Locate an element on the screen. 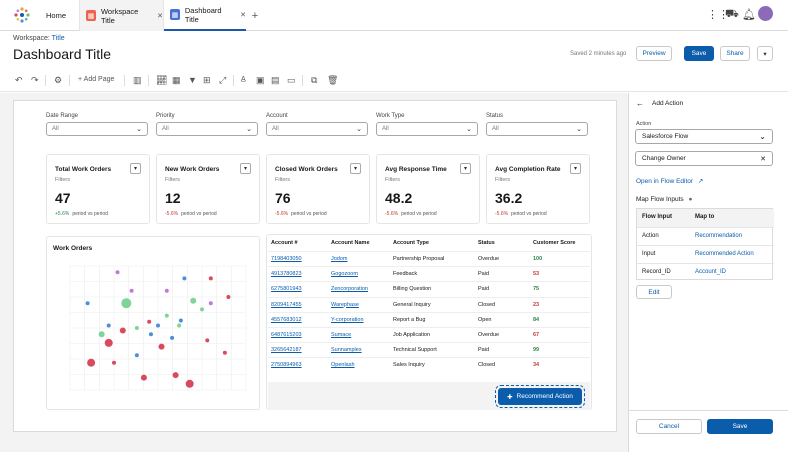 The width and height of the screenshot is (788, 452). container-icon: ▭ is located at coordinates (291, 80).